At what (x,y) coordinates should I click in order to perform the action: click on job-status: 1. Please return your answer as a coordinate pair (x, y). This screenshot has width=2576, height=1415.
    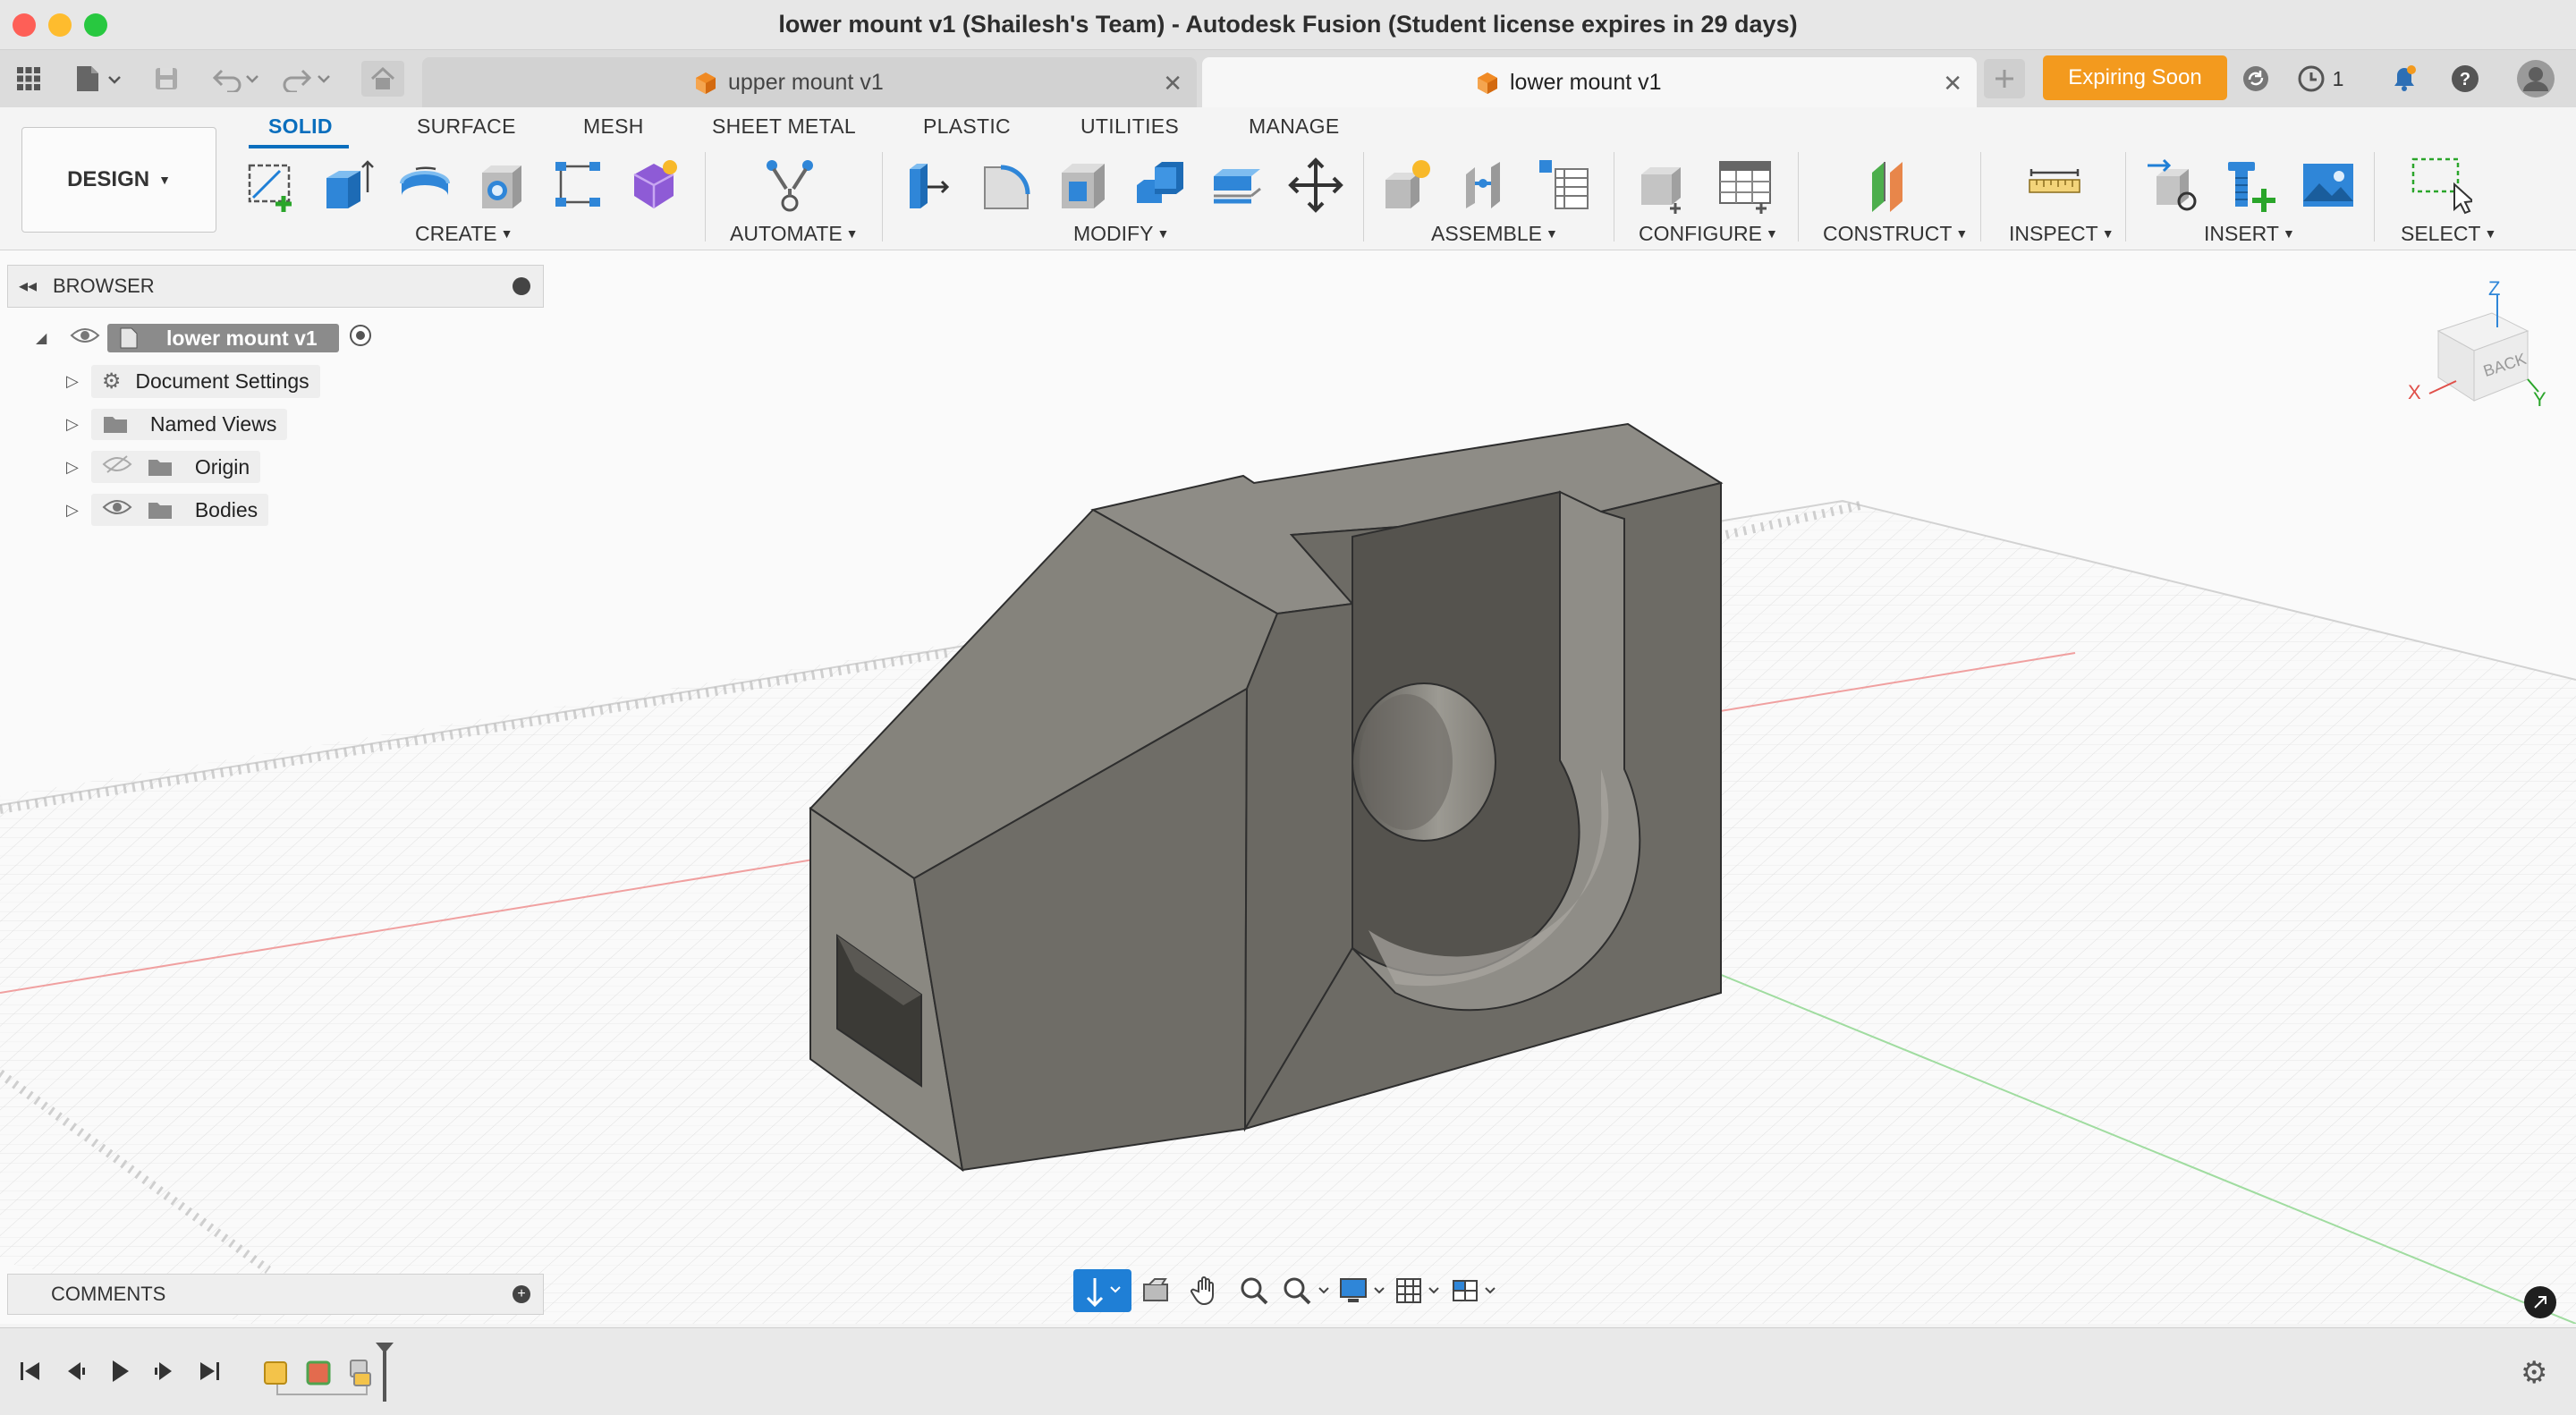
    Looking at the image, I should click on (2320, 79).